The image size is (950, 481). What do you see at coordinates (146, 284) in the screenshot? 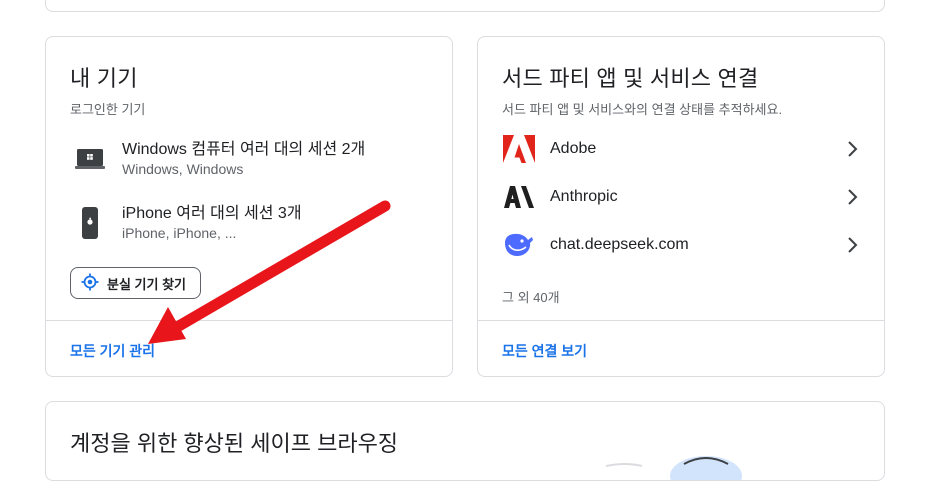
I see `find-lost-device-label: 분실 기기 찾기` at bounding box center [146, 284].